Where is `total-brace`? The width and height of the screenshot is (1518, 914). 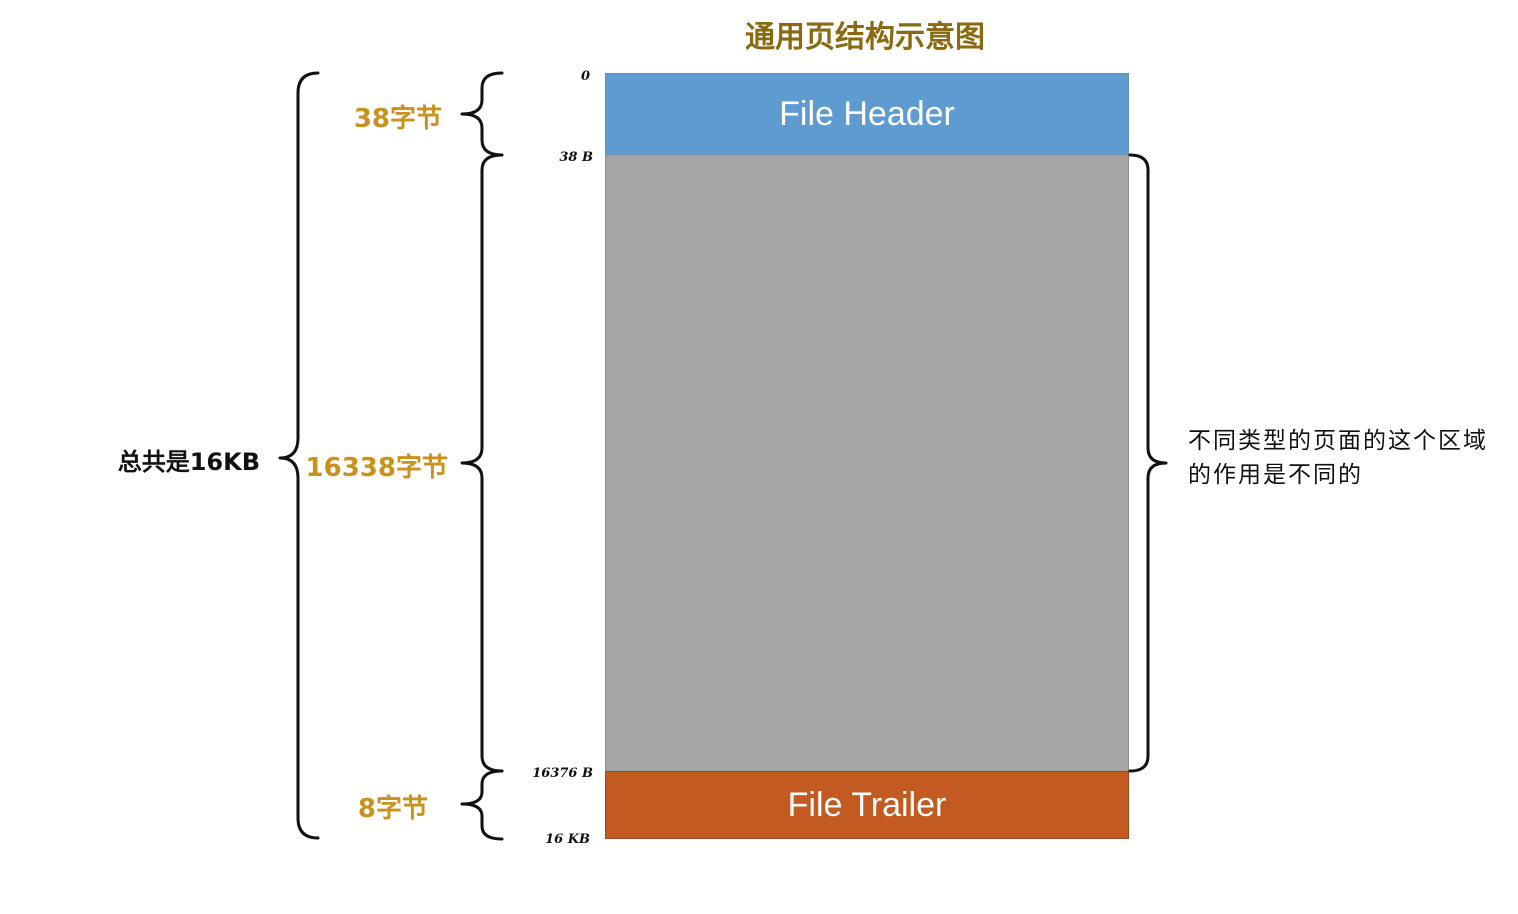
total-brace is located at coordinates (299, 455).